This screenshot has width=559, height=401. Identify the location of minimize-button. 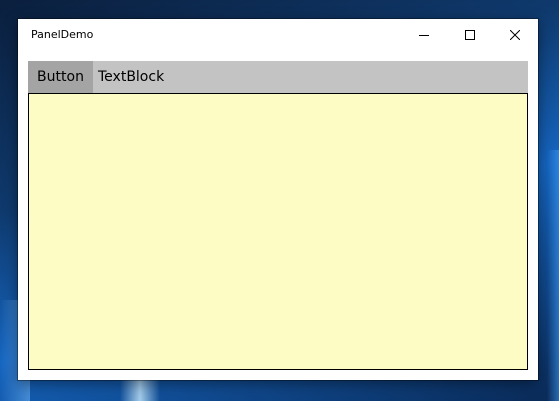
(424, 34).